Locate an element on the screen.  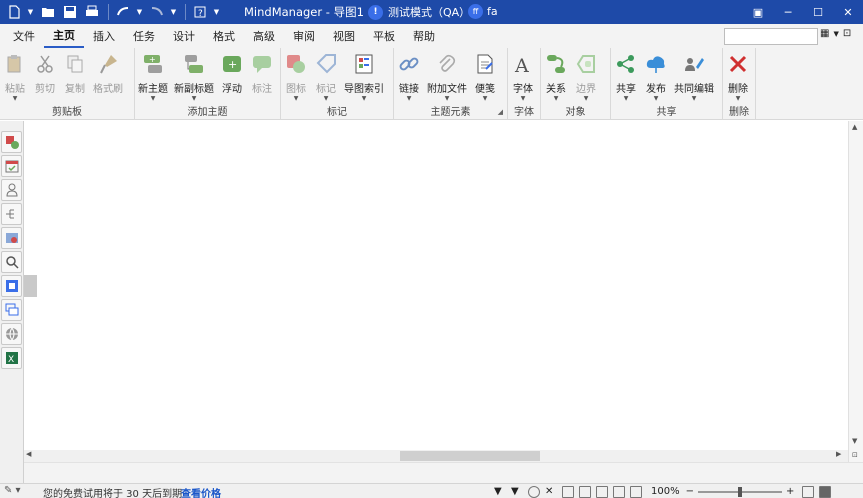
horizontal-scrollbar: ◀ ▶ is located at coordinates (436, 456).